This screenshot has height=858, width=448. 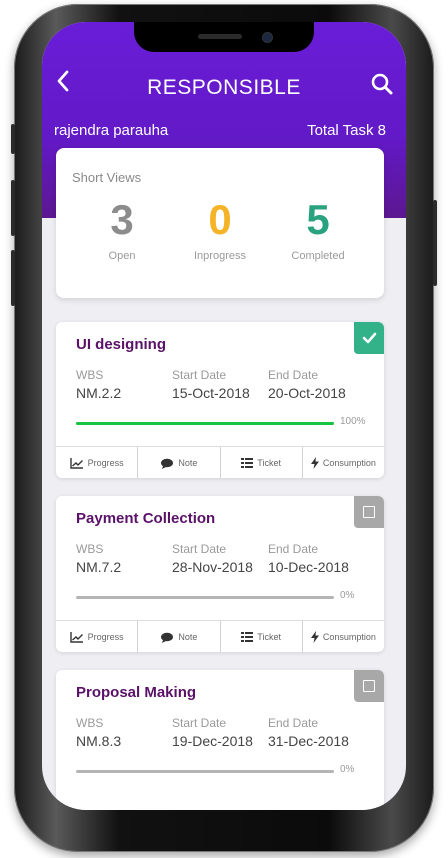 What do you see at coordinates (308, 558) in the screenshot?
I see `end-date-field: End Date 10-Dec-2018` at bounding box center [308, 558].